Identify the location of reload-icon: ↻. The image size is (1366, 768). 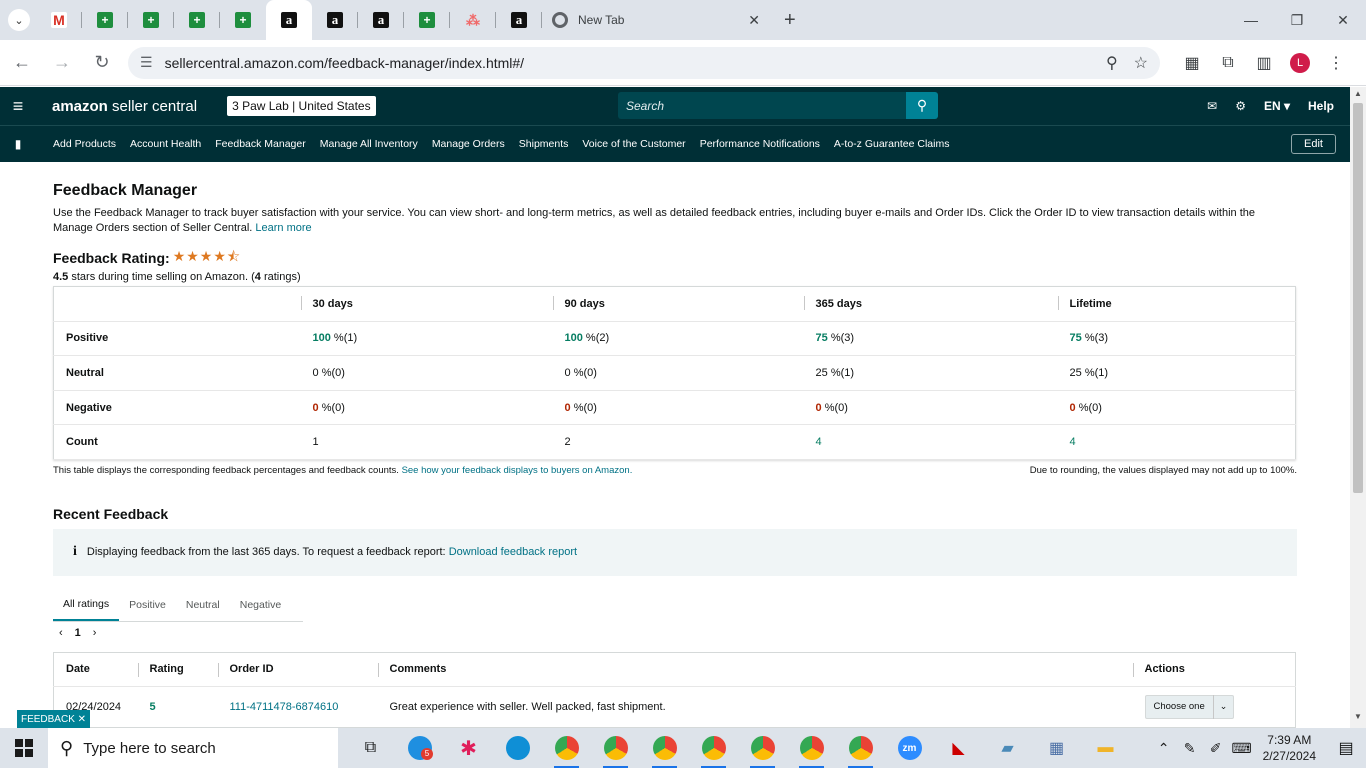
(102, 63).